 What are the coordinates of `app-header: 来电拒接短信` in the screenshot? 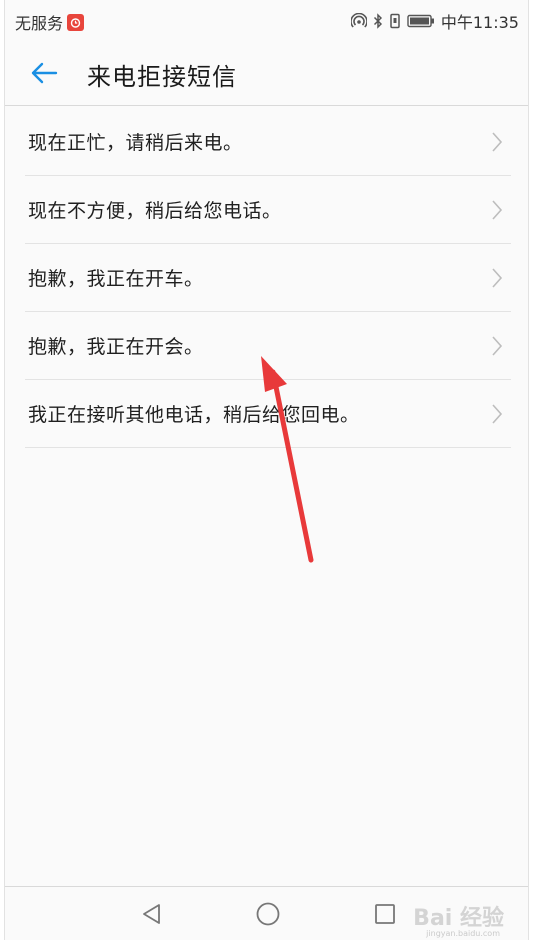 It's located at (266, 73).